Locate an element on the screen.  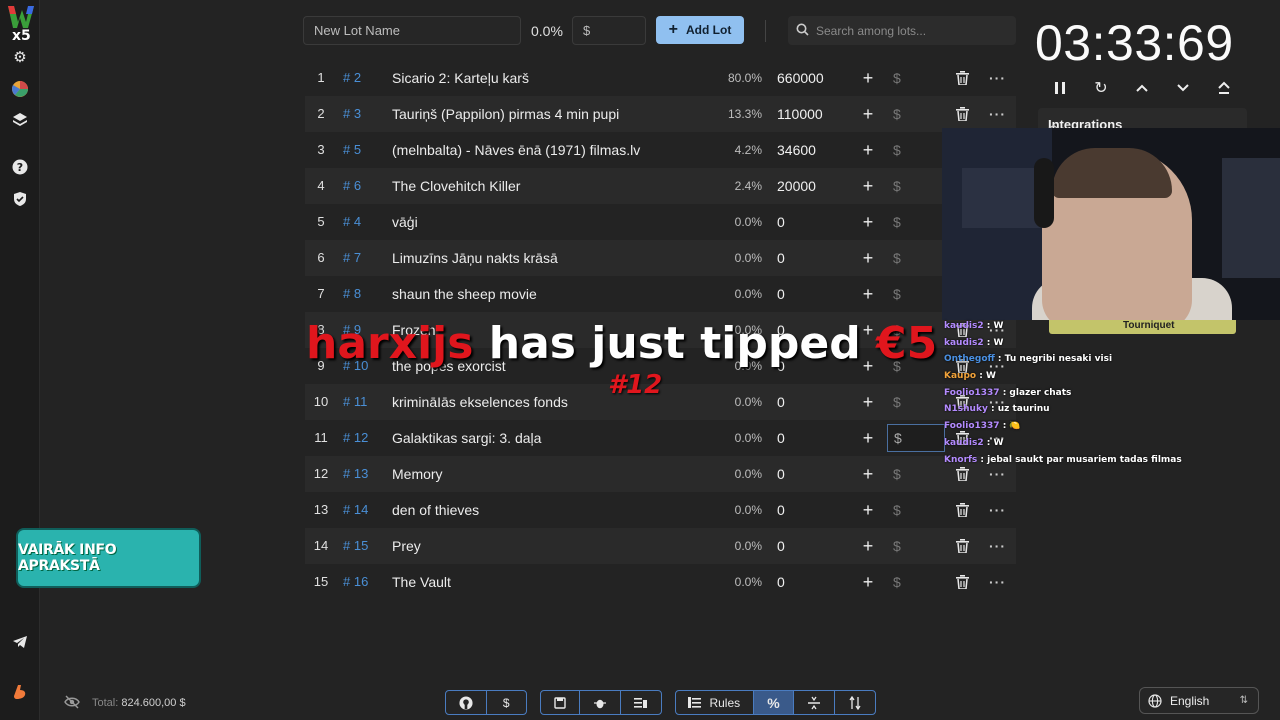
lot-name: Galaktikas sargi: 3. daļa is located at coordinates (466, 438).